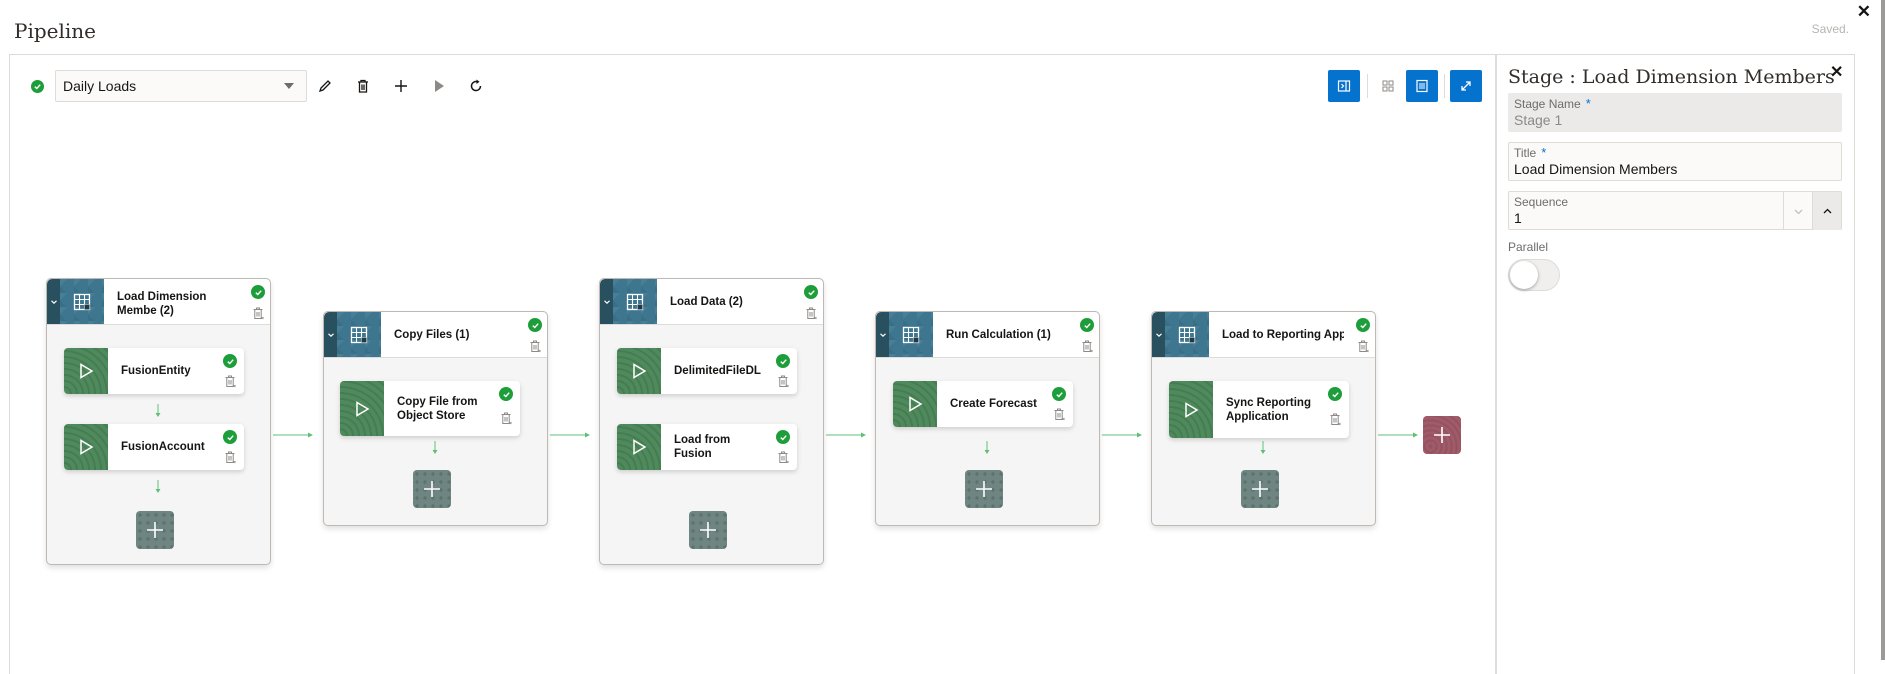 The image size is (1885, 674). I want to click on job-title: FusionAccount, so click(163, 447).